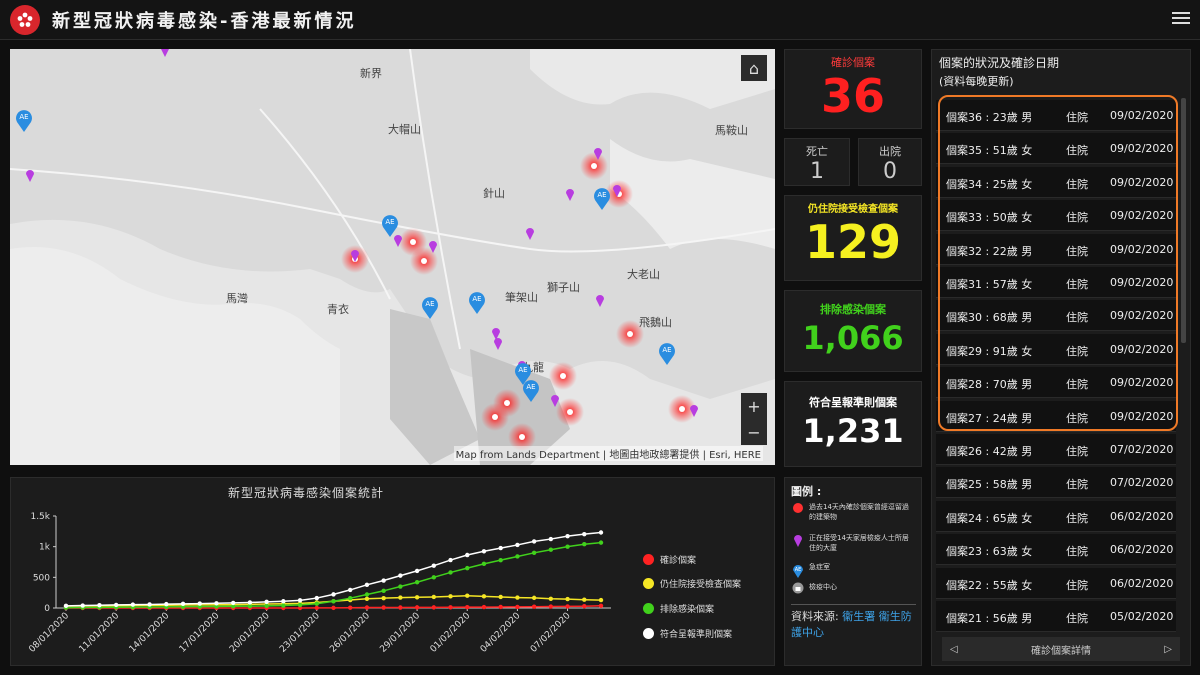  What do you see at coordinates (853, 331) in the screenshot?
I see `excluded-card: 排除感染個案 1,066` at bounding box center [853, 331].